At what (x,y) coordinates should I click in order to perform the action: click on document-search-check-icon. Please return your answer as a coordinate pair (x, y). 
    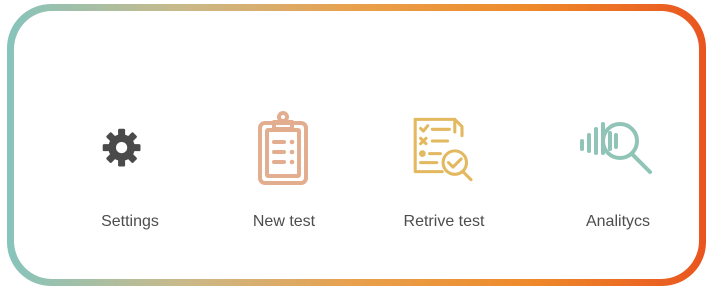
    Looking at the image, I should click on (443, 149).